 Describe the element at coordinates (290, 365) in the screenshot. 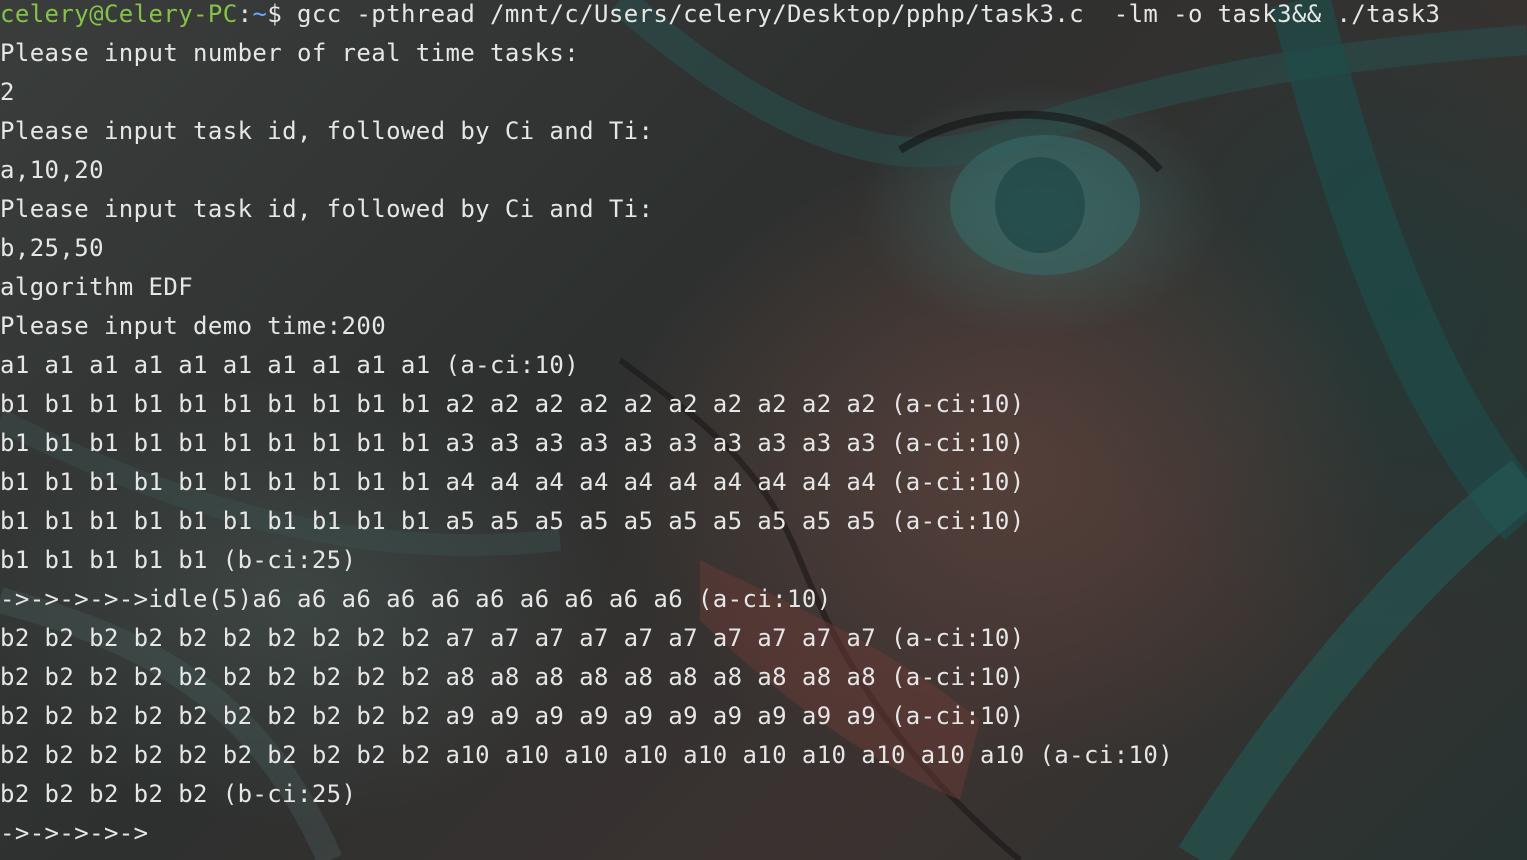

I see `output-line: a1 a1 a1 a1 a1 a1 a1 a1 a1 a1 (a-ci:10)` at that location.